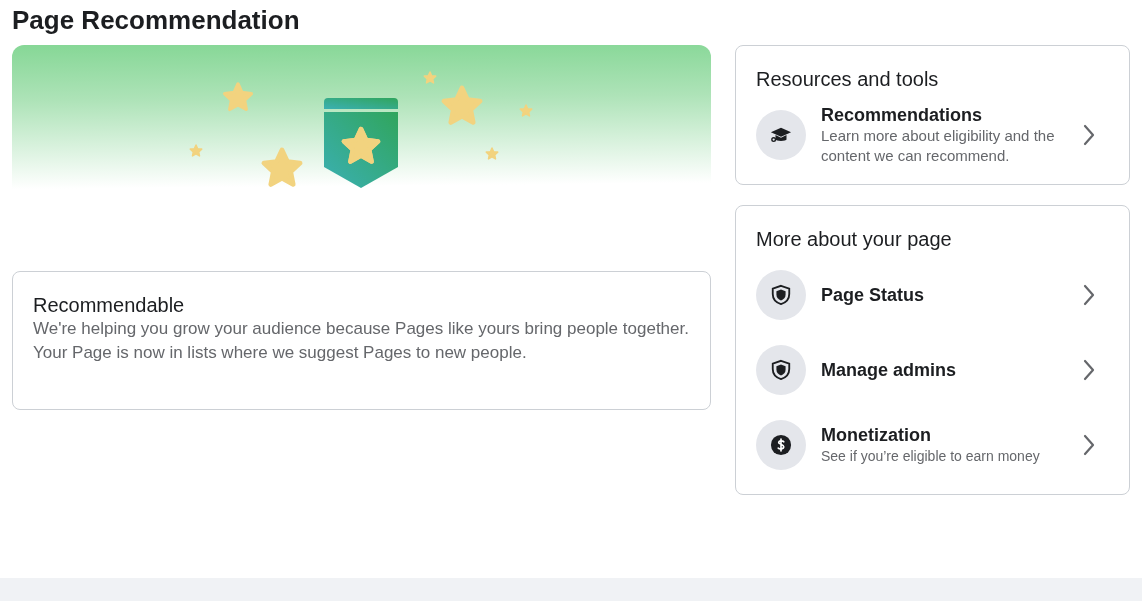 The width and height of the screenshot is (1142, 601). Describe the element at coordinates (902, 114) in the screenshot. I see `item-title: Recommendations` at that location.